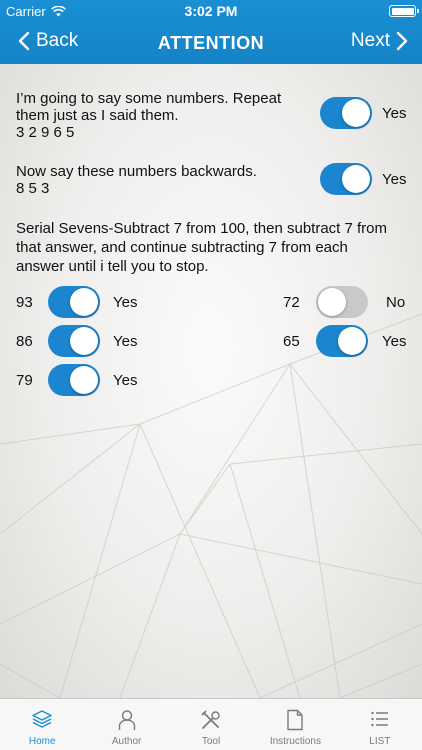 The width and height of the screenshot is (422, 750). What do you see at coordinates (295, 741) in the screenshot?
I see `tab-instructions-label: Instructions` at bounding box center [295, 741].